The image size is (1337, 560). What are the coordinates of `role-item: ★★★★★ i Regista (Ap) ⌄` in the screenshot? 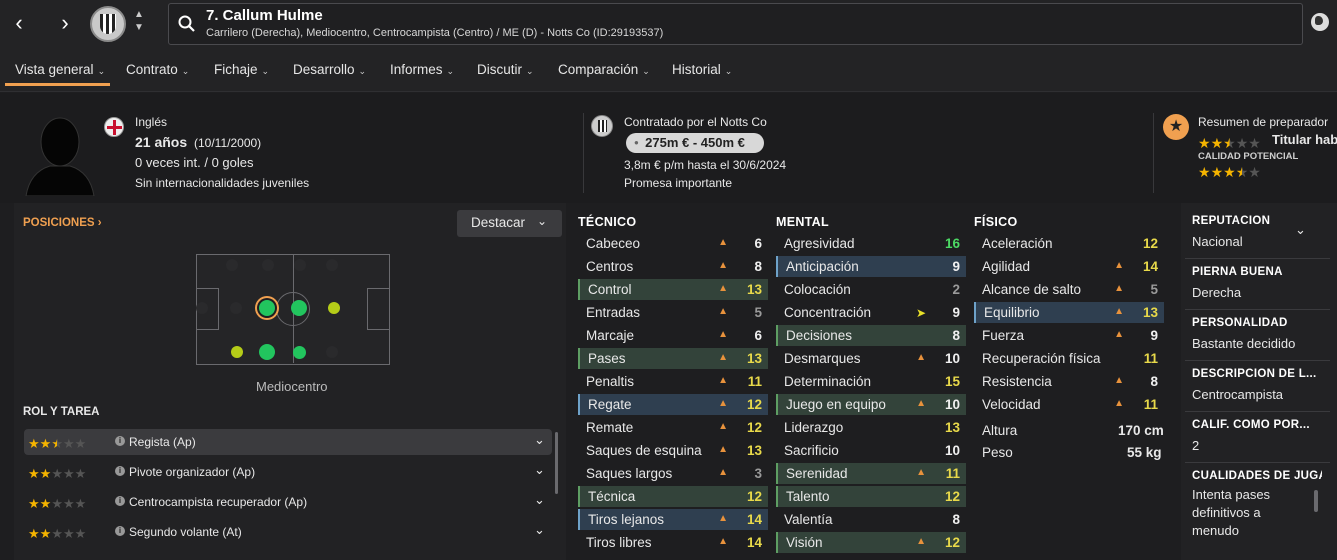 It's located at (288, 442).